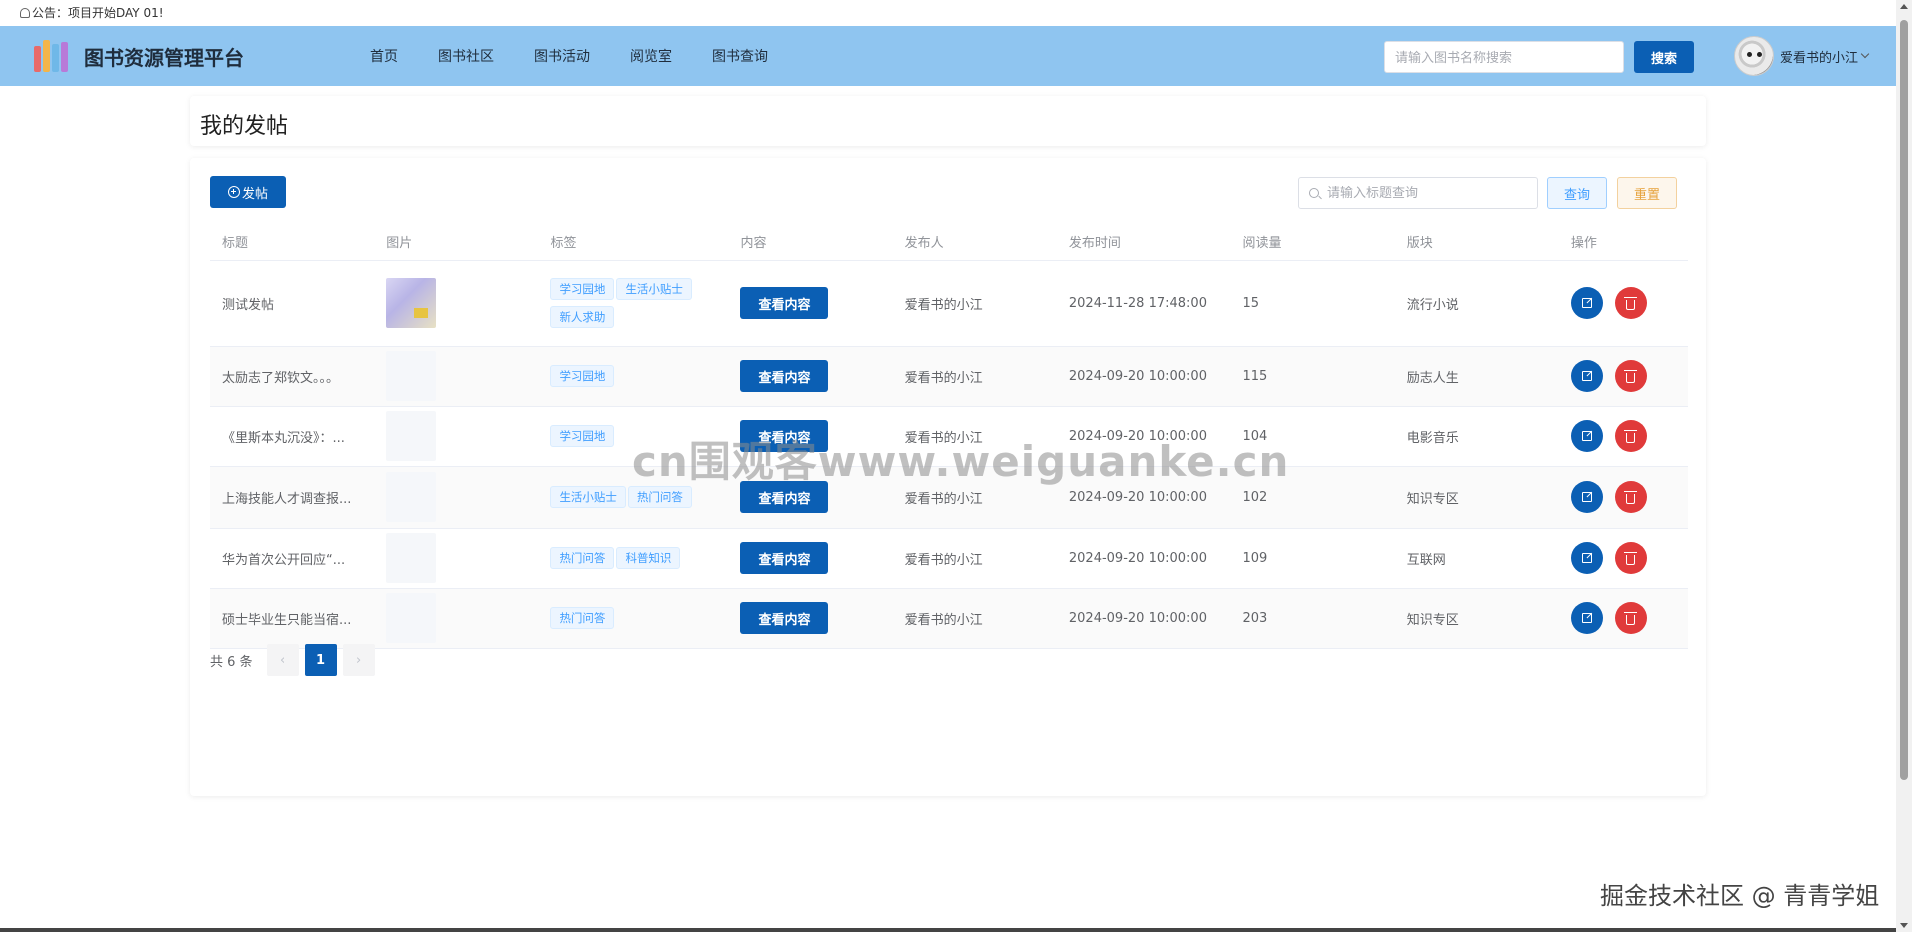 The height and width of the screenshot is (932, 1912). I want to click on prev-page-button: ‹, so click(282, 660).